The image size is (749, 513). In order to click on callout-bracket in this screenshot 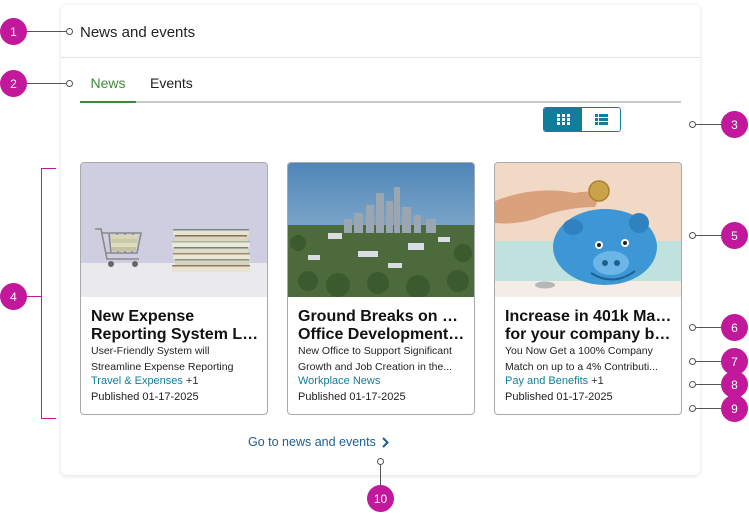, I will do `click(48, 293)`.